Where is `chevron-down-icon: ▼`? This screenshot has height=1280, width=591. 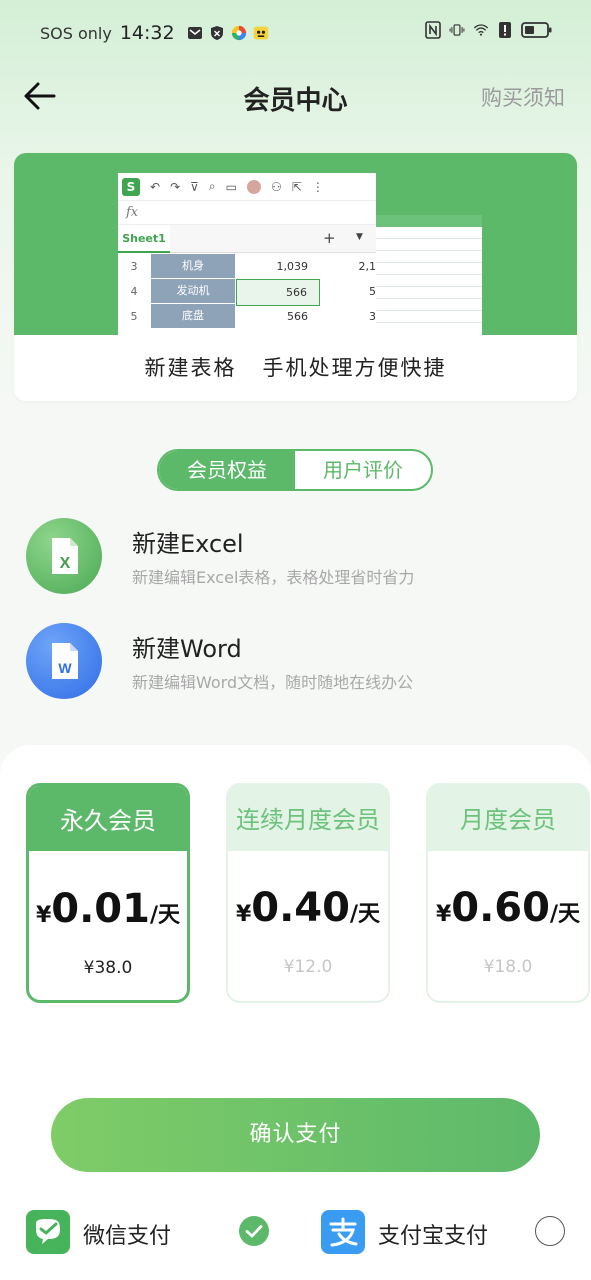
chevron-down-icon: ▼ is located at coordinates (359, 237).